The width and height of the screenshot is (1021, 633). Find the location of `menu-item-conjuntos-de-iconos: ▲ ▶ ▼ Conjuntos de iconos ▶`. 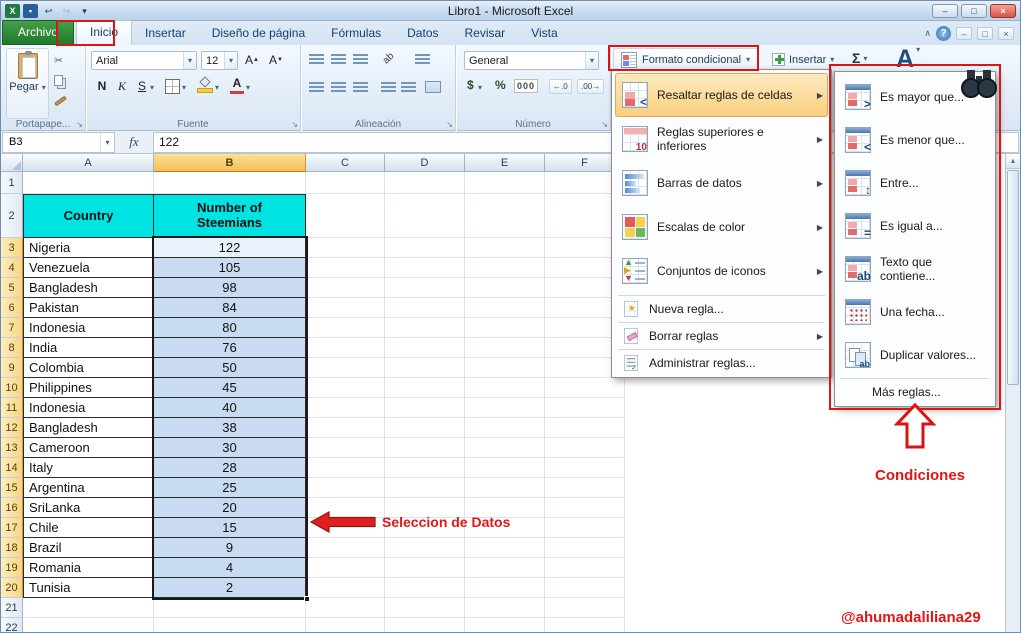

menu-item-conjuntos-de-iconos: ▲ ▶ ▼ Conjuntos de iconos ▶ is located at coordinates (721, 271).